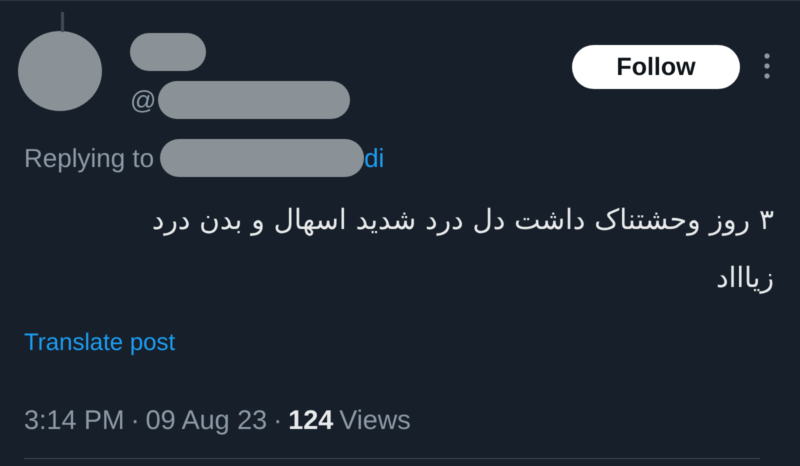  What do you see at coordinates (311, 420) in the screenshot?
I see `views-count: 124` at bounding box center [311, 420].